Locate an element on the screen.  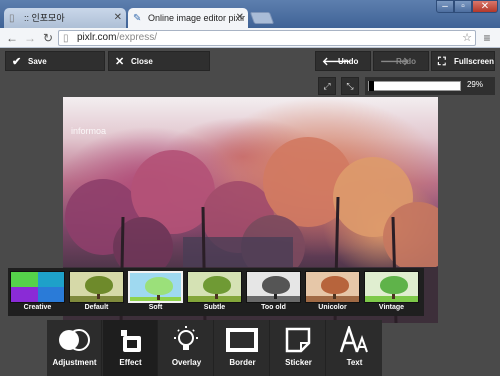
close-button: ✕ Close is located at coordinates (159, 61).